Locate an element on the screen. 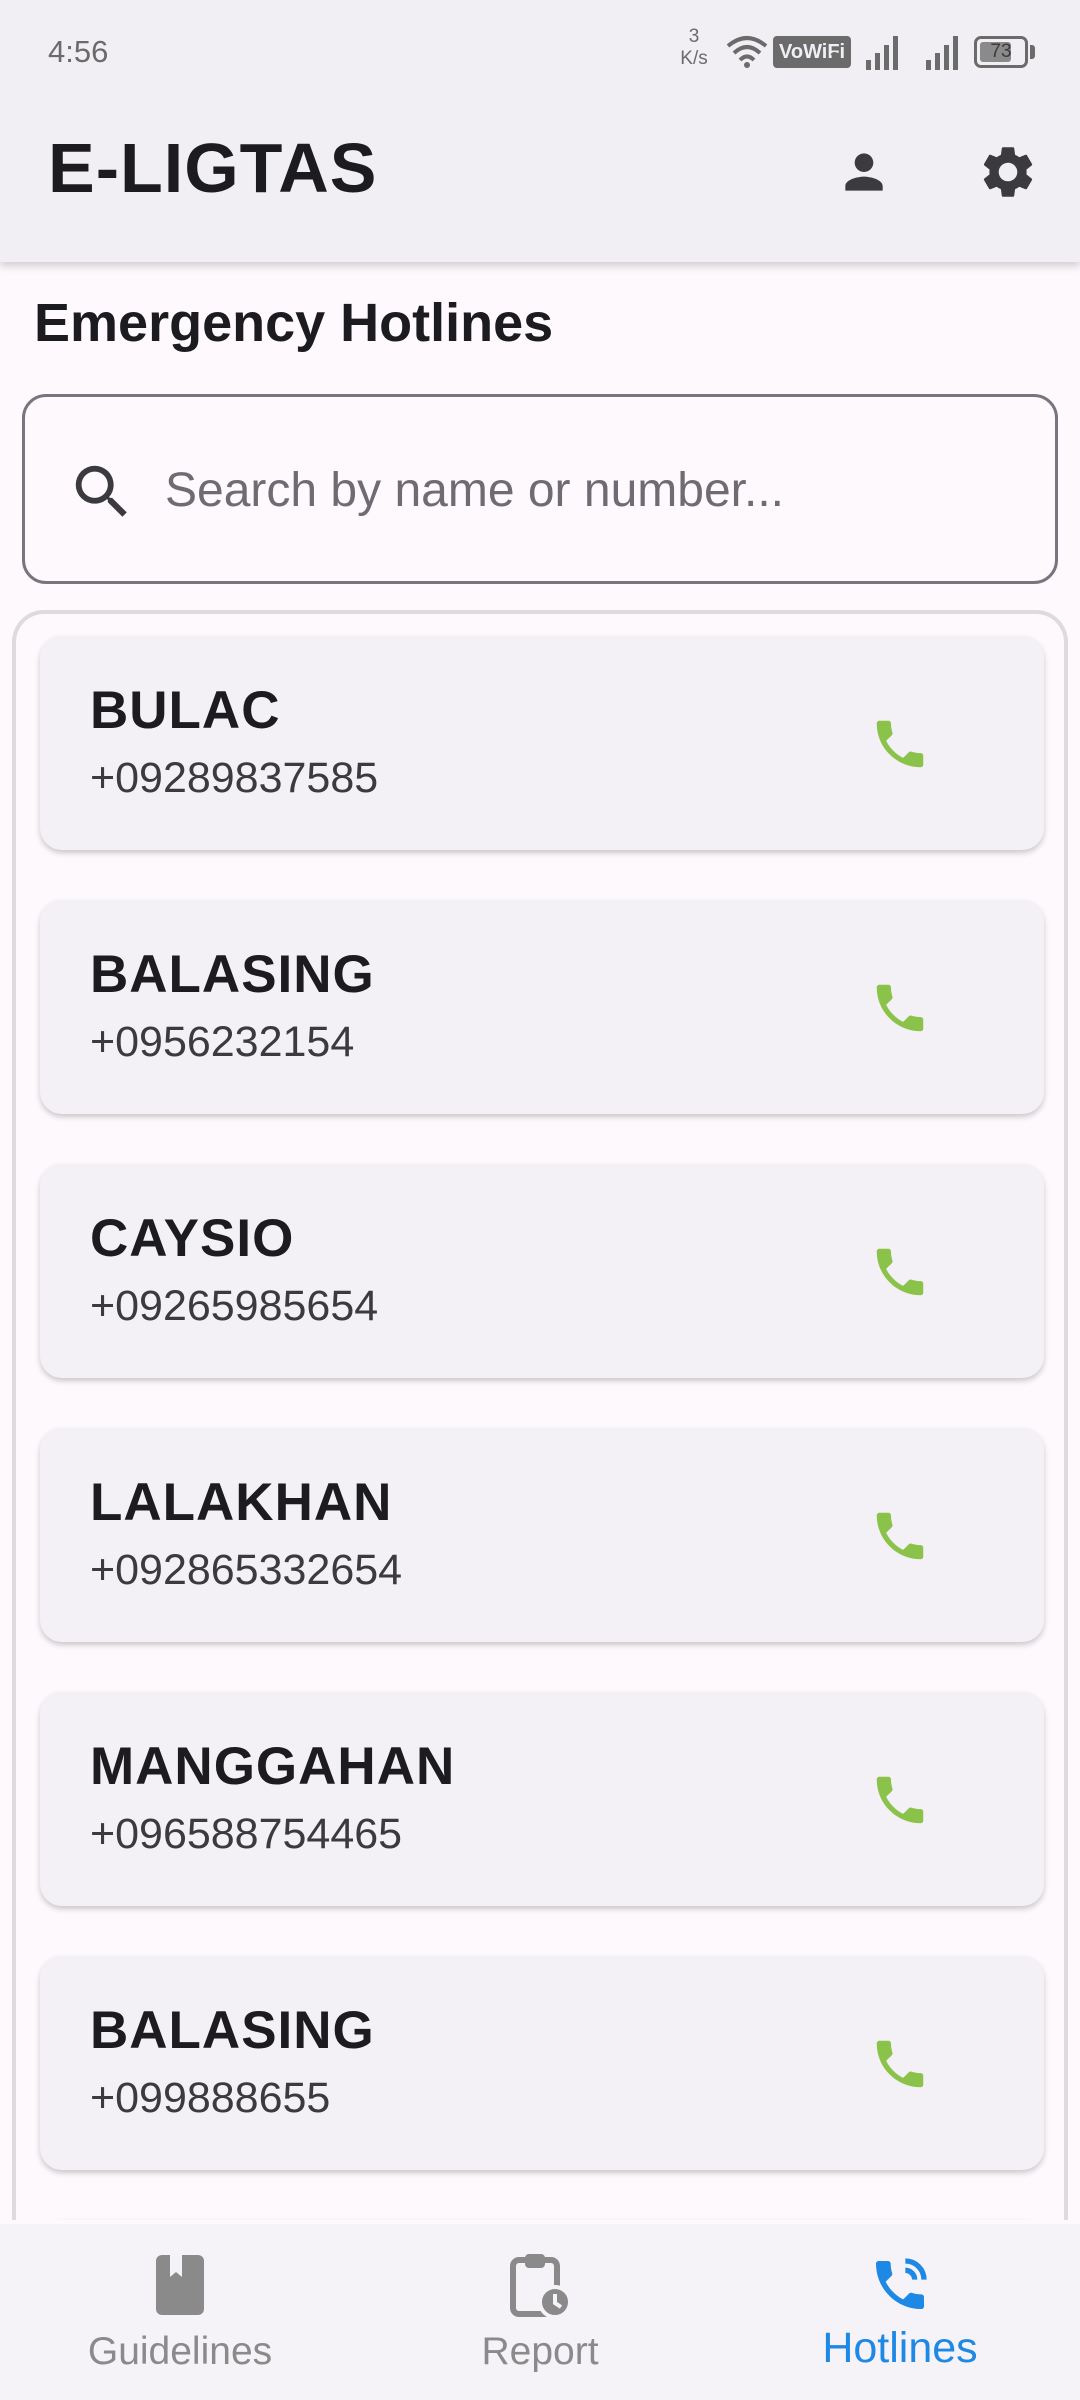 The image size is (1080, 2400). nav-hotlines: Hotlines is located at coordinates (900, 2312).